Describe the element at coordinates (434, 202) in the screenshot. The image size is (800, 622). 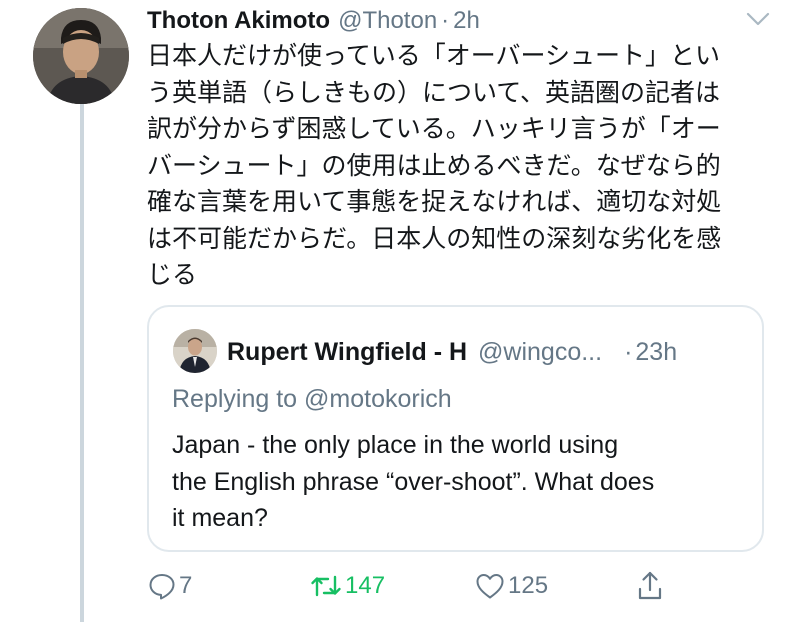
I see `tweet-body-line: 確な言葉を用いて事態を捉えなければ、適切な対処` at that location.